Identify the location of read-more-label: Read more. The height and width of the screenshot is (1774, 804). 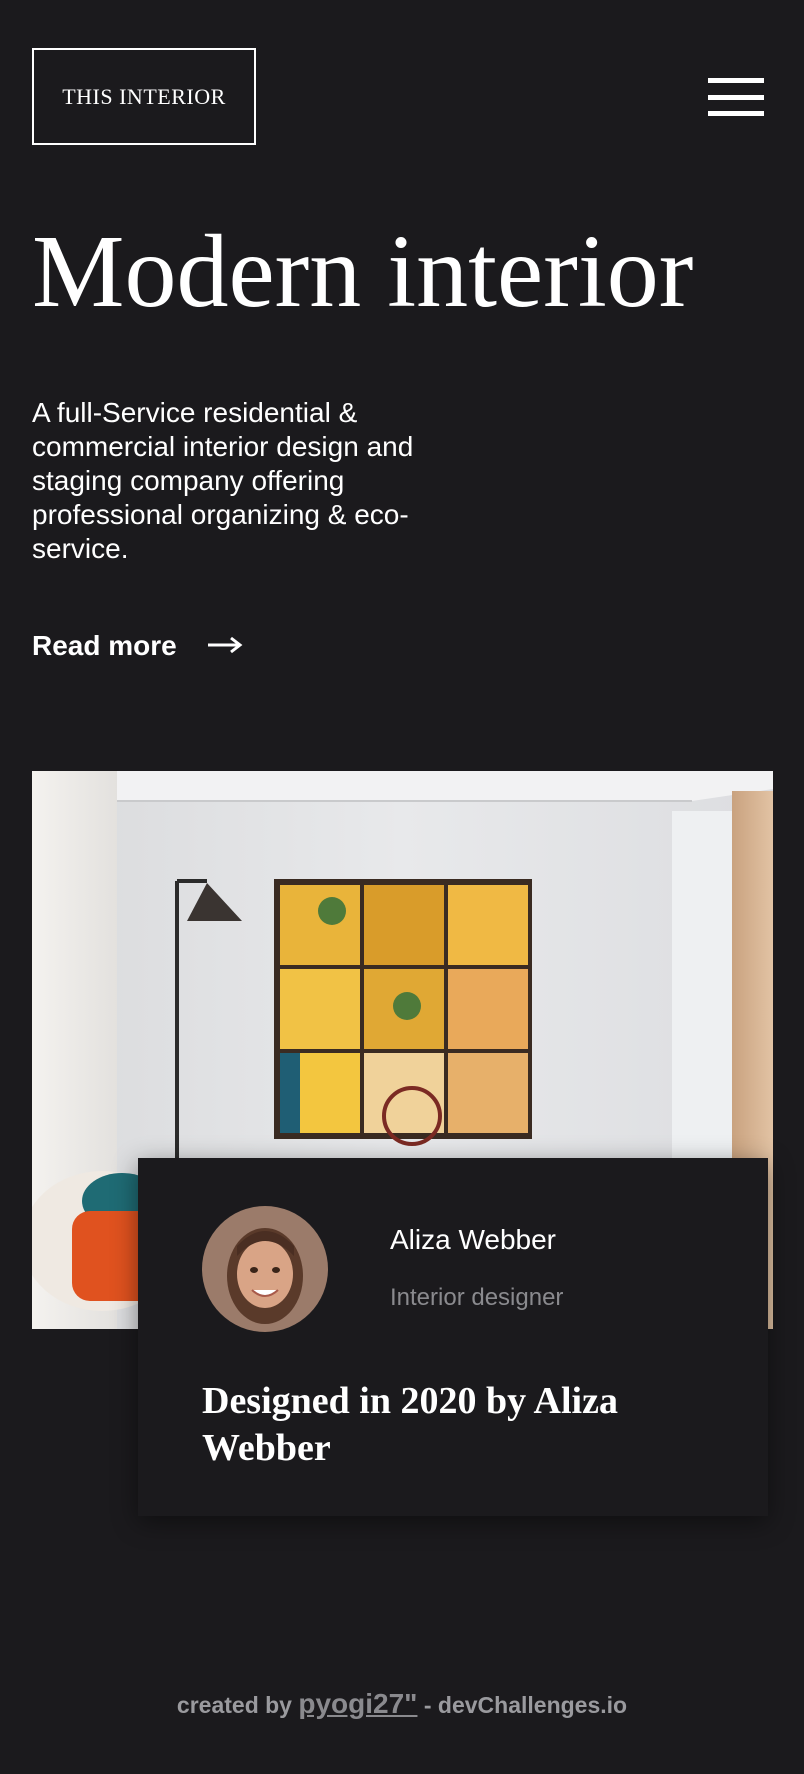
(104, 645).